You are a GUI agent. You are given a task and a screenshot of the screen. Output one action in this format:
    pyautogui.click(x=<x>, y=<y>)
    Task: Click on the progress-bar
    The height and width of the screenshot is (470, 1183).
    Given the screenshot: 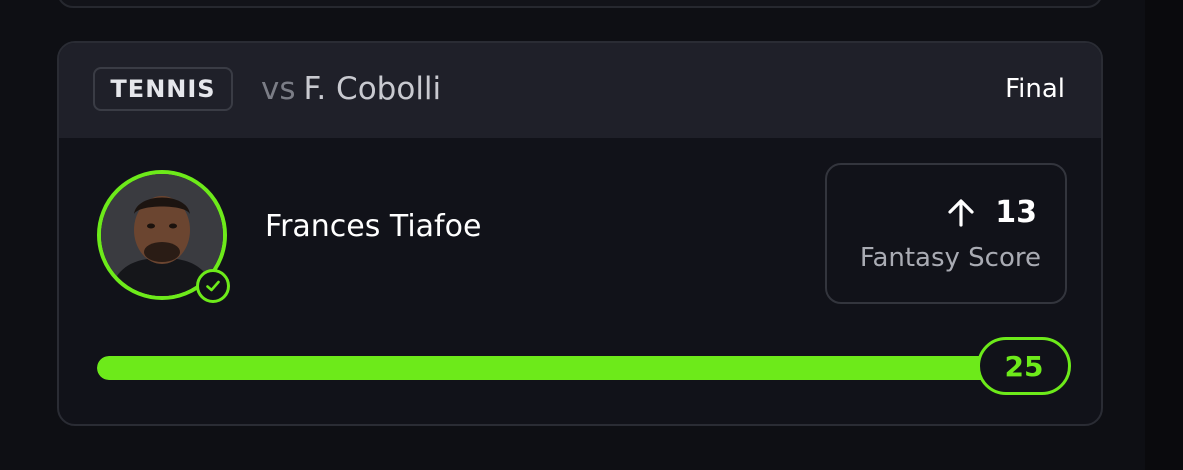 What is the action you would take?
    pyautogui.click(x=547, y=368)
    